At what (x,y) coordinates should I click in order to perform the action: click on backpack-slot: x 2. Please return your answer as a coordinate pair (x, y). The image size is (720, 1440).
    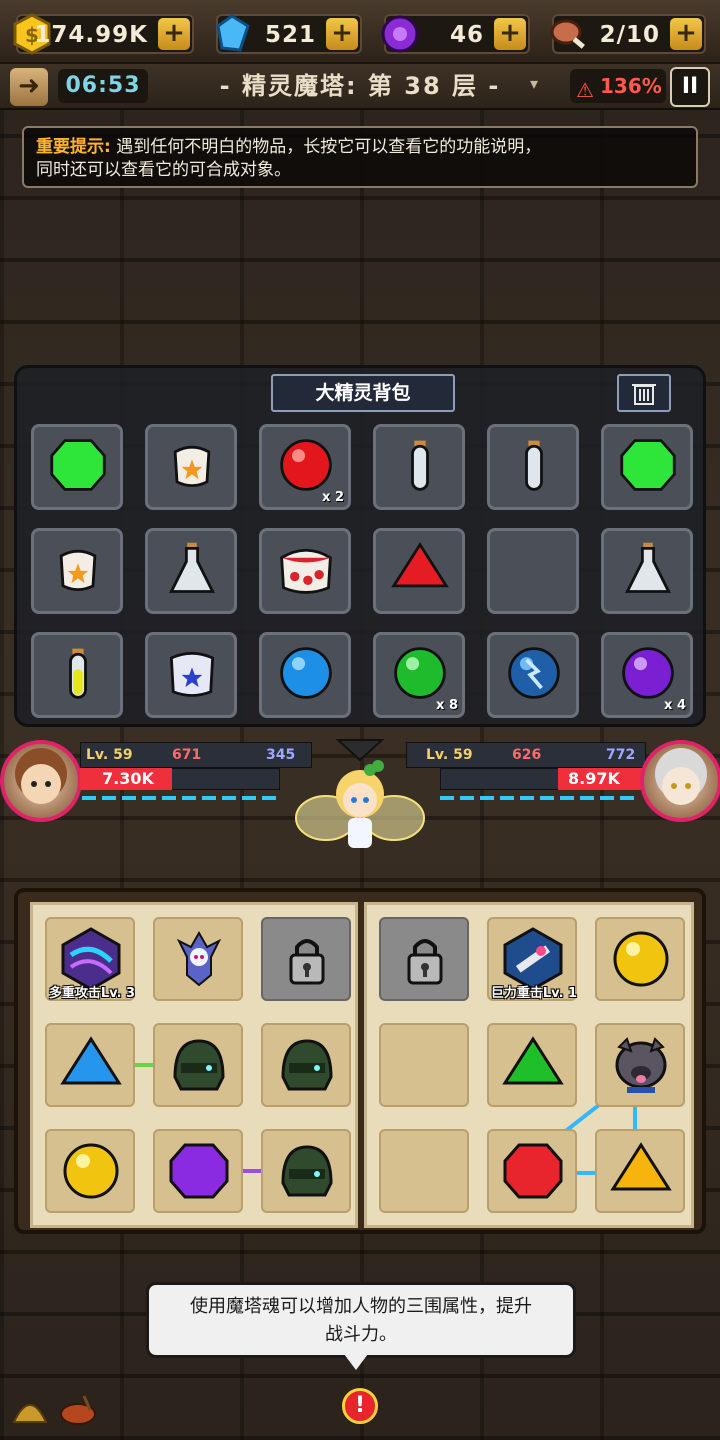
    Looking at the image, I should click on (305, 467).